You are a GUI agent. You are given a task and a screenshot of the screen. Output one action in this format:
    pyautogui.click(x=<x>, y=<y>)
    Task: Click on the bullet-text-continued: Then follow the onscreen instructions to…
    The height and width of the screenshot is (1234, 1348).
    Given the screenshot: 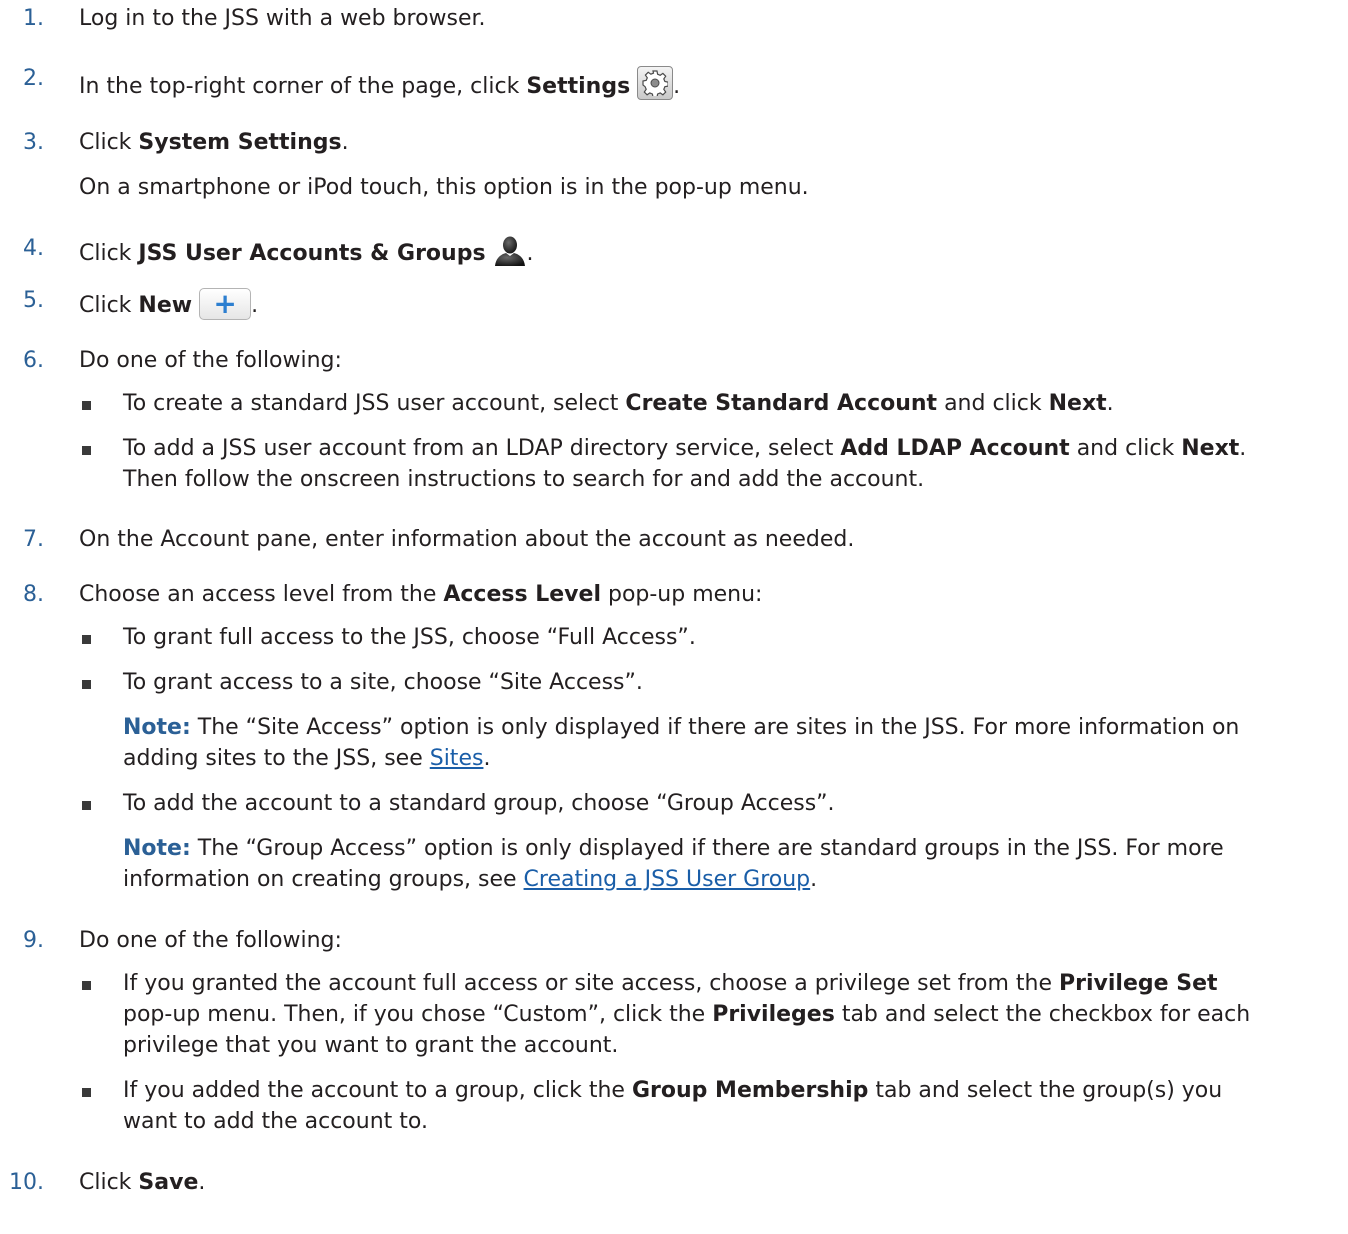 What is the action you would take?
    pyautogui.click(x=524, y=479)
    